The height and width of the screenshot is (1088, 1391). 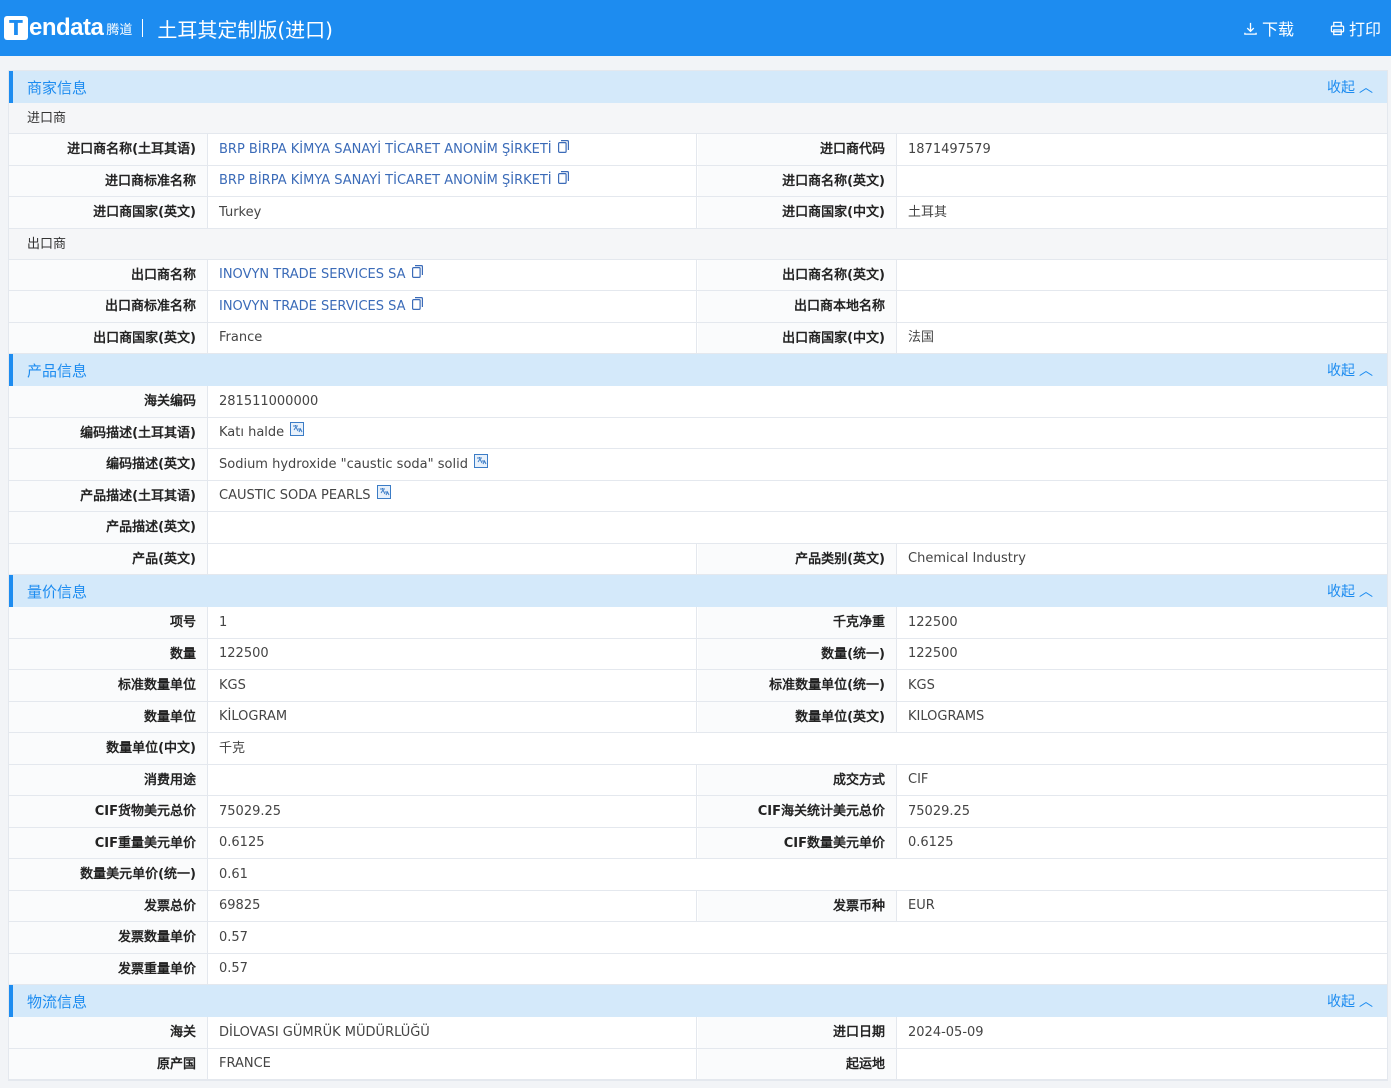 What do you see at coordinates (295, 496) in the screenshot?
I see `field-value: CAUSTIC SODA PEARLS` at bounding box center [295, 496].